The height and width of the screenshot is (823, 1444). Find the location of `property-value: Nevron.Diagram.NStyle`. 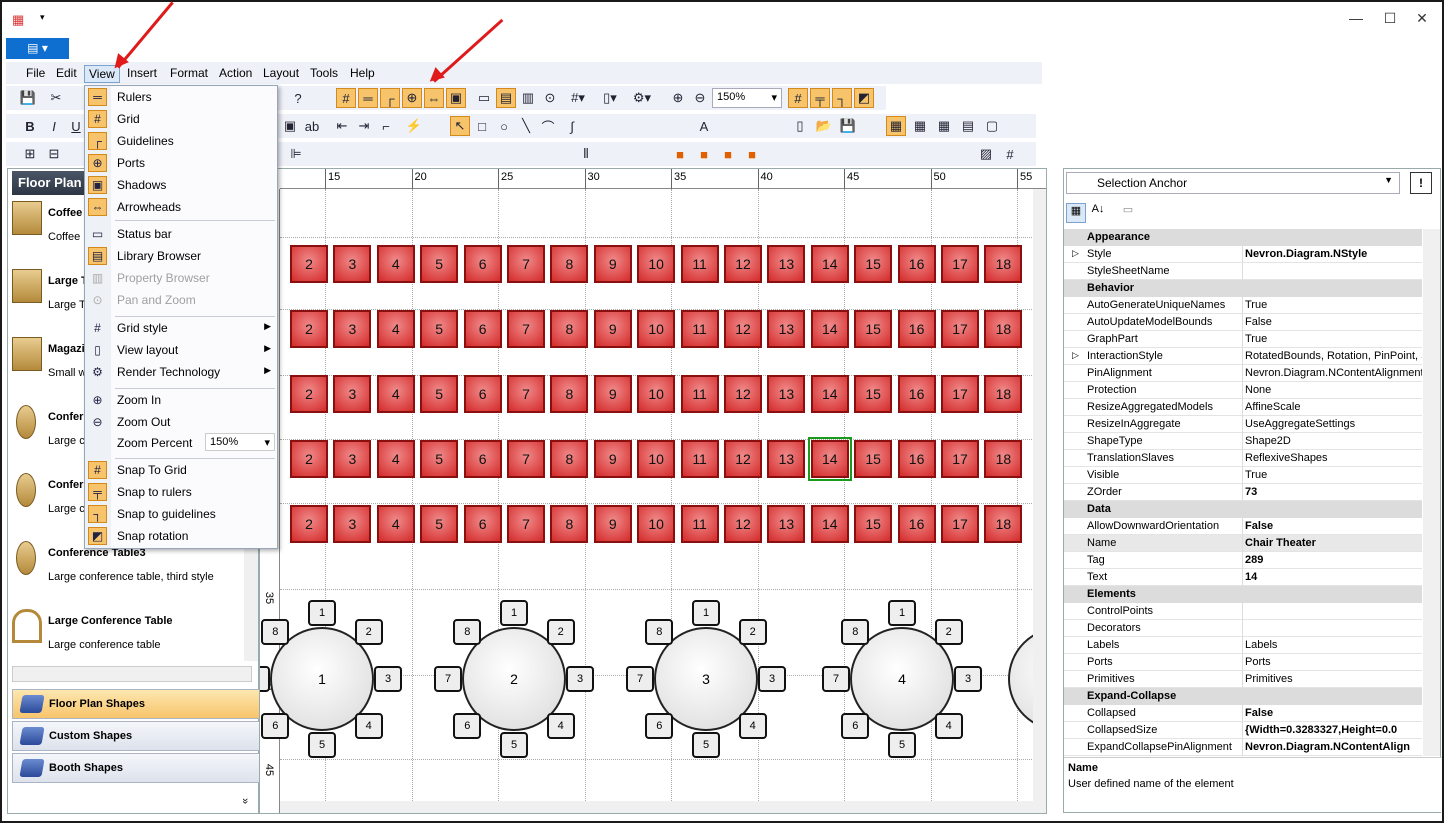

property-value: Nevron.Diagram.NStyle is located at coordinates (1333, 254).